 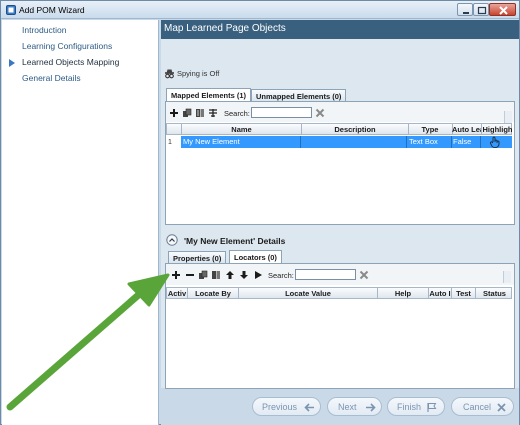 What do you see at coordinates (172, 240) in the screenshot?
I see `collapse-details-icon` at bounding box center [172, 240].